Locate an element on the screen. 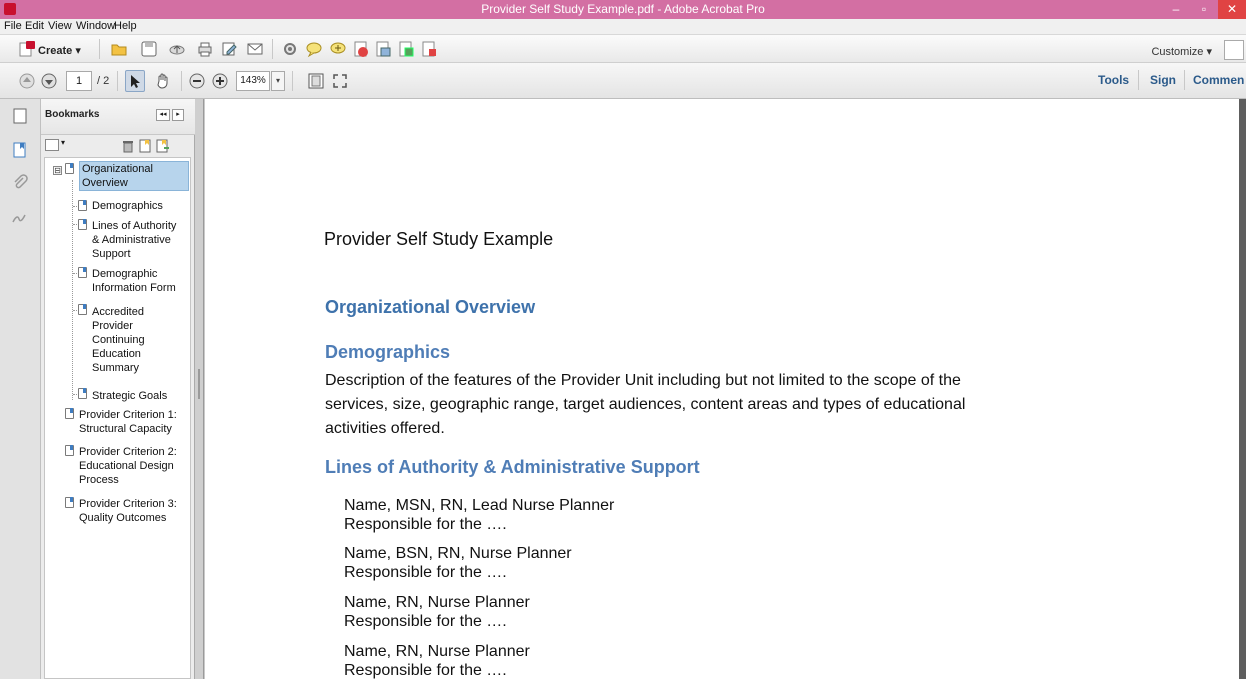 This screenshot has width=1246, height=679. panel-expand-button: ▸ is located at coordinates (178, 115).